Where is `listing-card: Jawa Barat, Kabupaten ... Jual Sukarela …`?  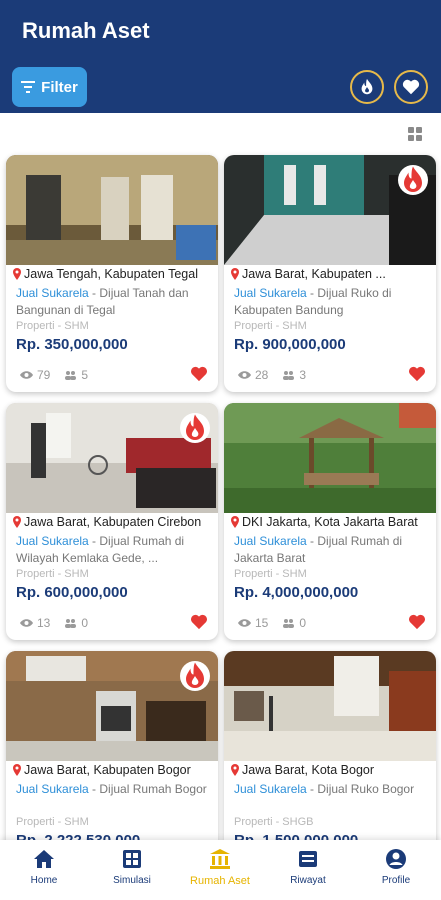 listing-card: Jawa Barat, Kabupaten ... Jual Sukarela … is located at coordinates (330, 273).